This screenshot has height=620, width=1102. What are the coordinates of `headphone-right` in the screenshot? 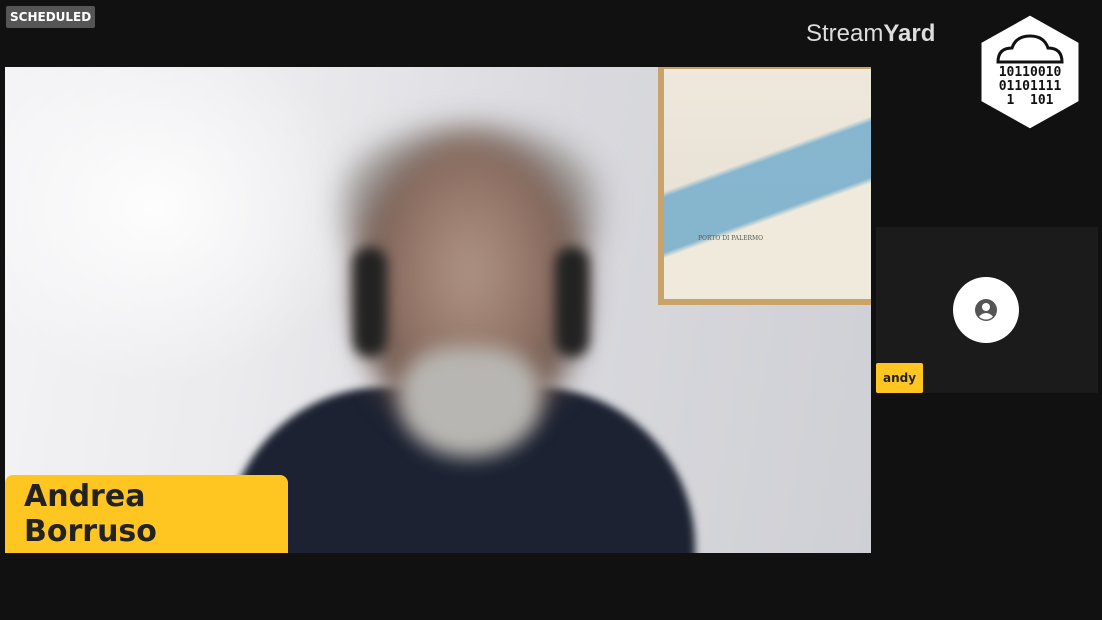 It's located at (572, 302).